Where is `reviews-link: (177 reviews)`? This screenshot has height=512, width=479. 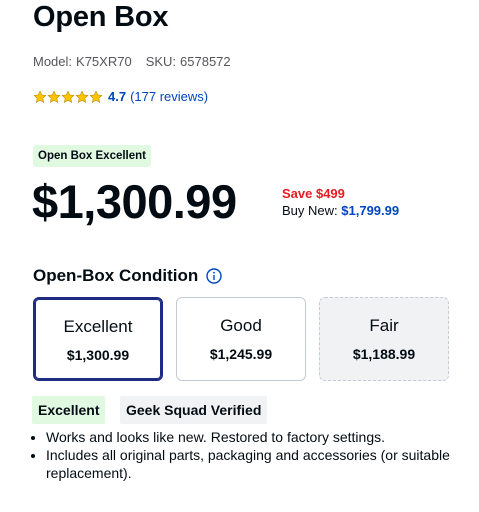
reviews-link: (177 reviews) is located at coordinates (169, 96).